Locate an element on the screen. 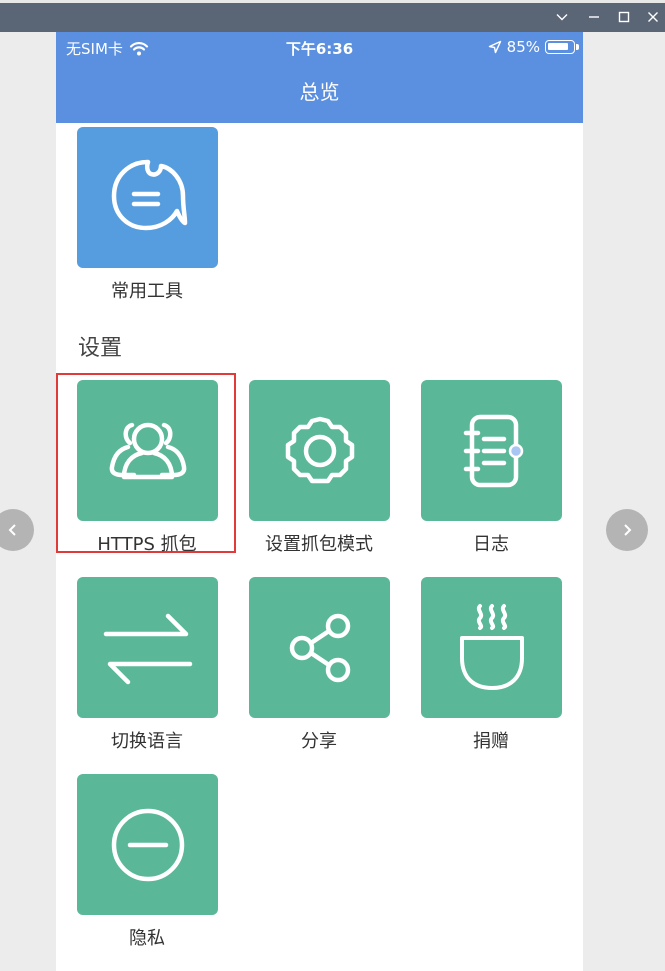 This screenshot has height=971, width=665. next-page-button is located at coordinates (627, 530).